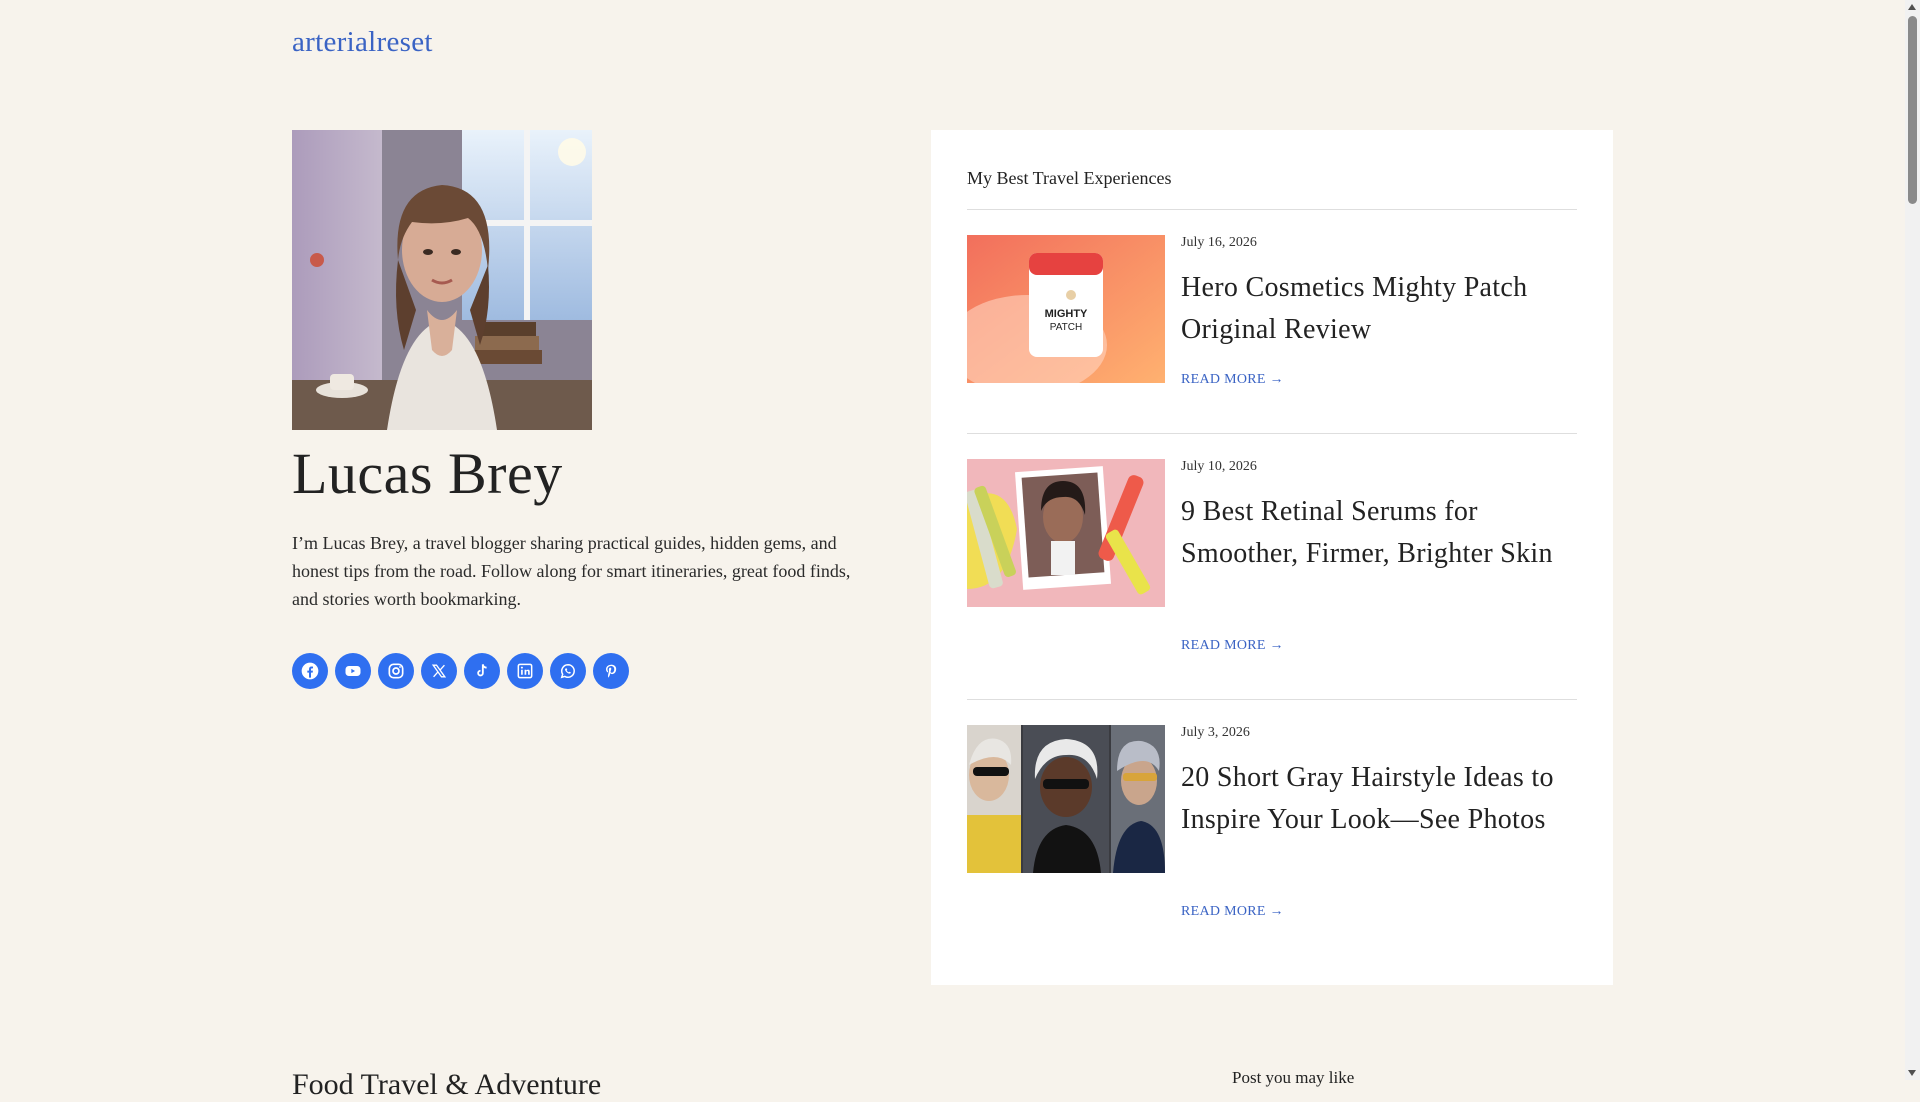 This screenshot has height=1102, width=1920. Describe the element at coordinates (1912, 7) in the screenshot. I see `scroll-up-arrow-icon` at that location.